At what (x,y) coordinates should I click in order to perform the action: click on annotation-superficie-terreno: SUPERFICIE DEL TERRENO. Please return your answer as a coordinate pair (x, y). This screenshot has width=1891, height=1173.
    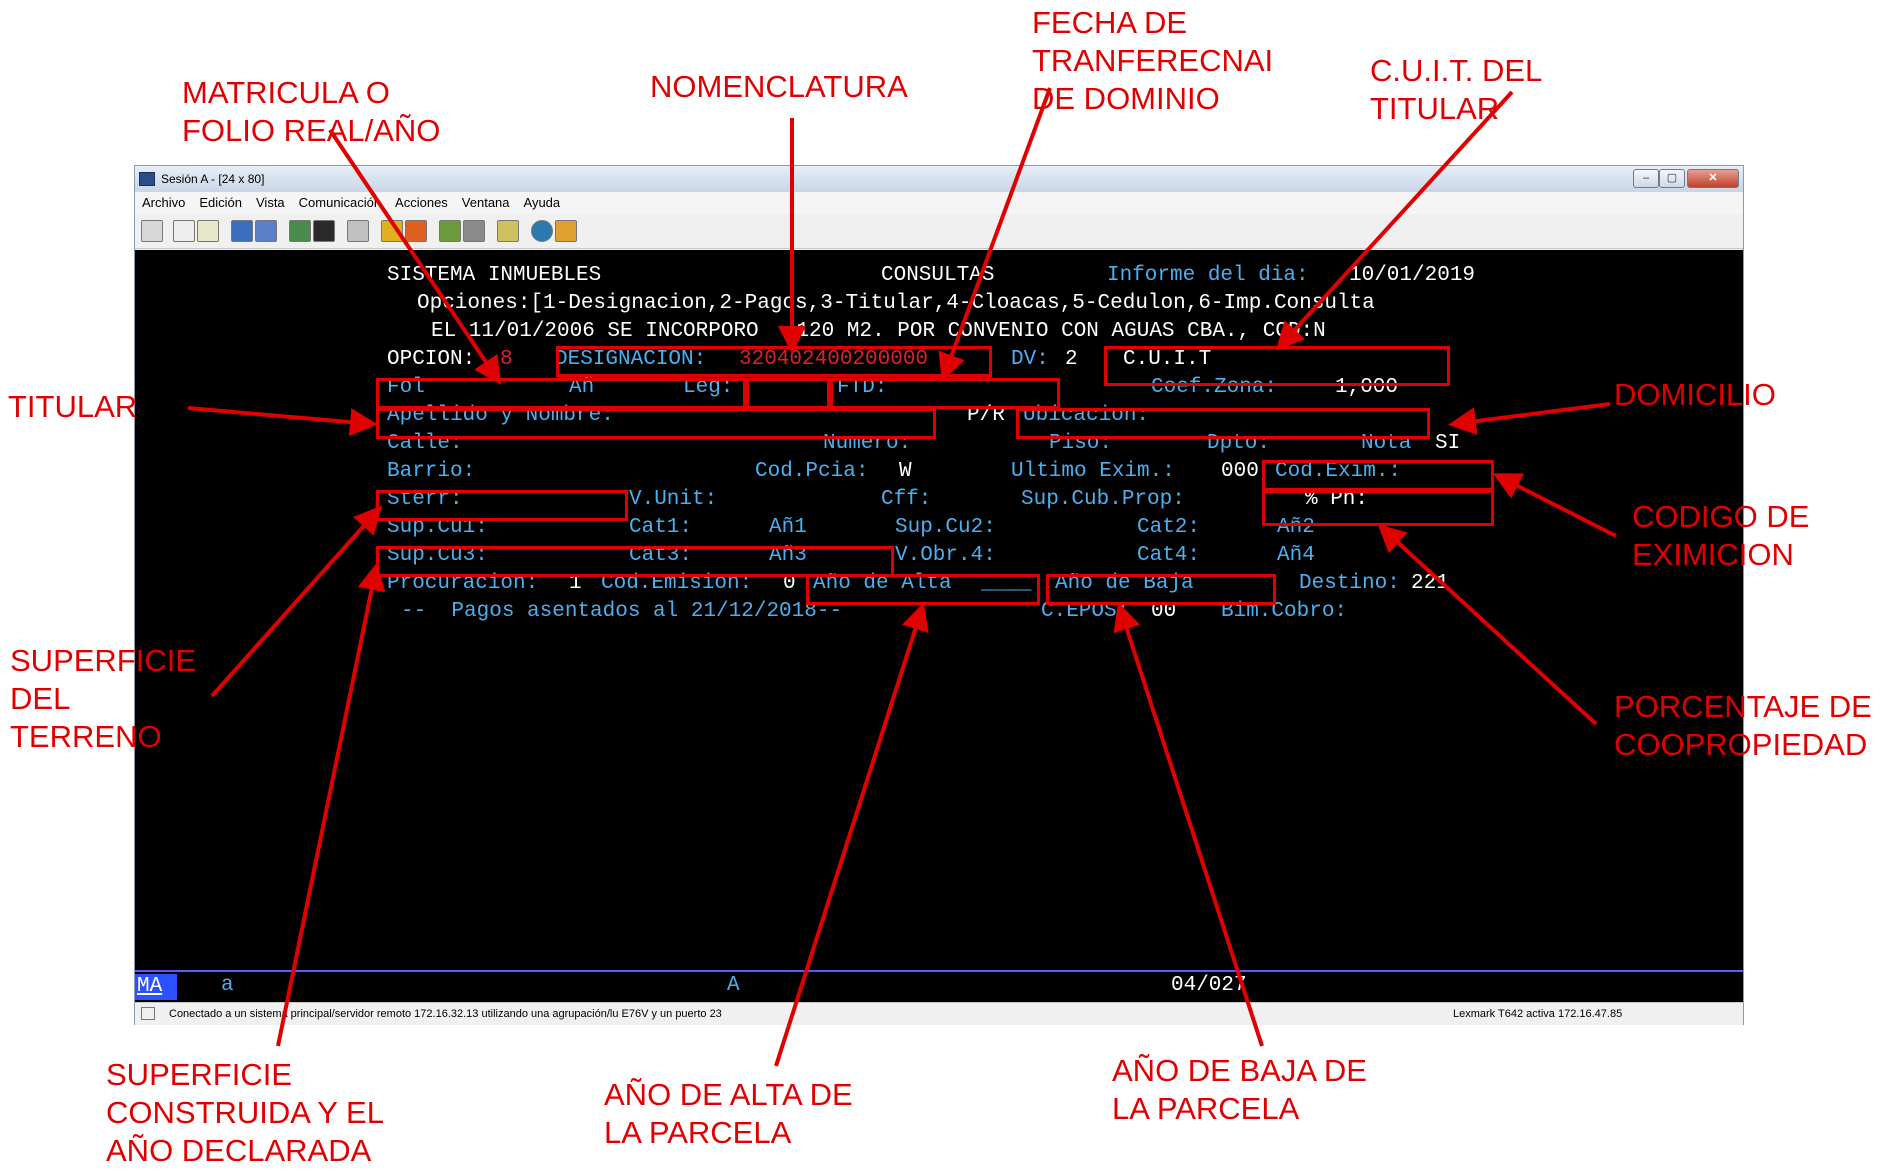
    Looking at the image, I should click on (103, 698).